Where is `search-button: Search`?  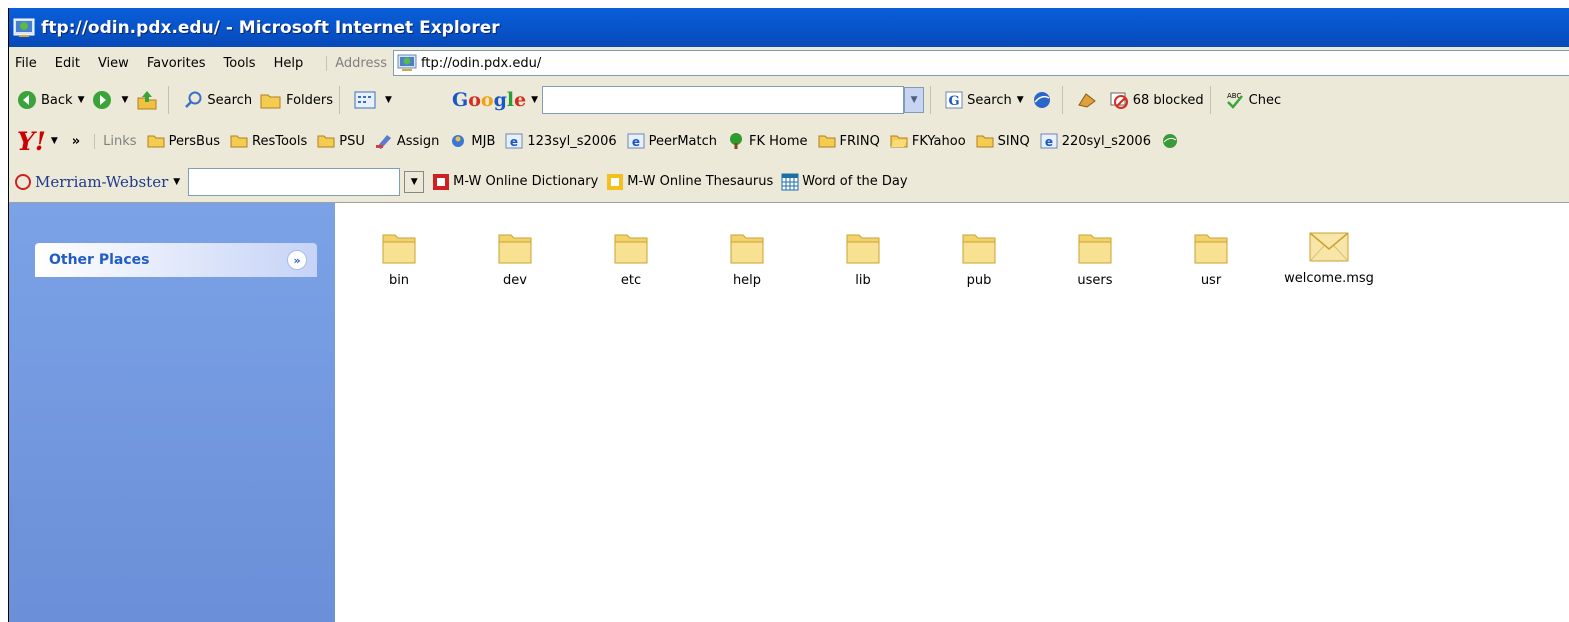 search-button: Search is located at coordinates (217, 100).